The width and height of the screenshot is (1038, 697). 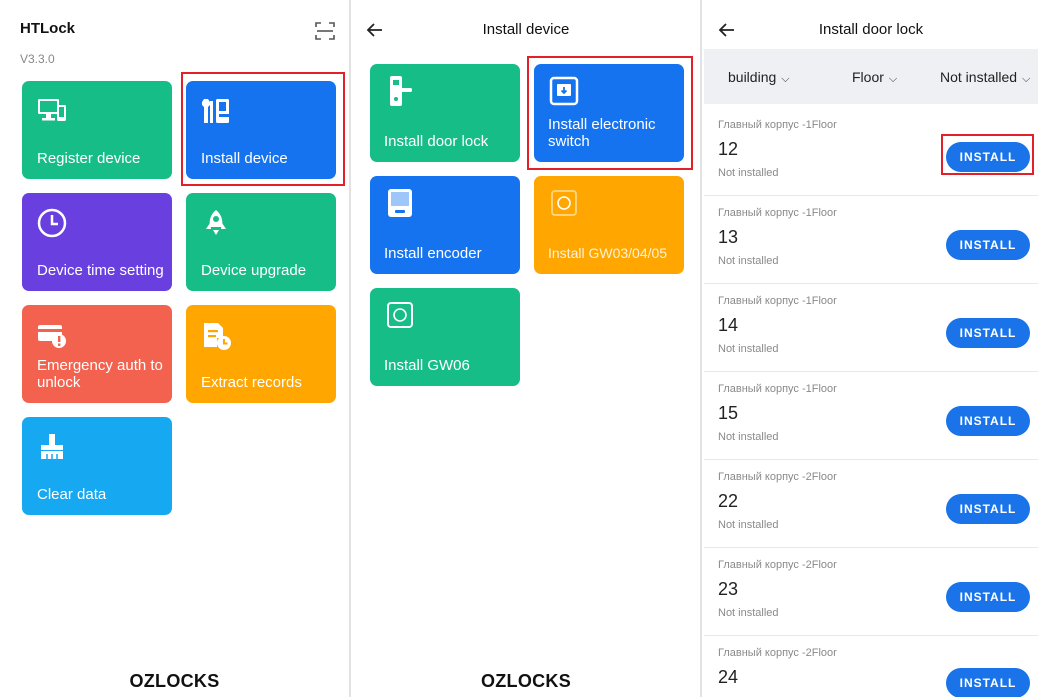 What do you see at coordinates (752, 77) in the screenshot?
I see `building-filter-label: building` at bounding box center [752, 77].